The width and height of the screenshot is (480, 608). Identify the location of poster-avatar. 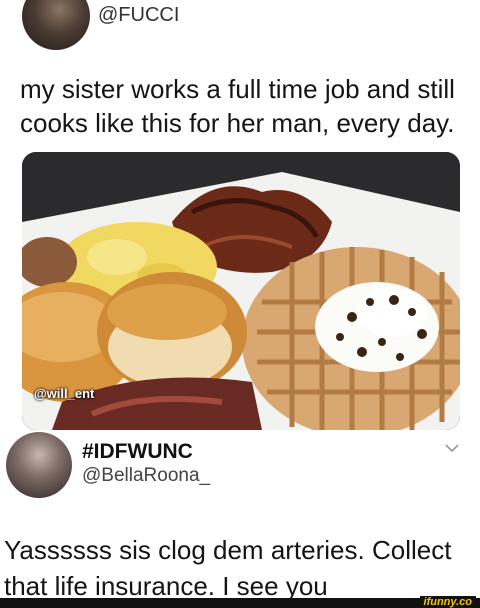
(56, 25).